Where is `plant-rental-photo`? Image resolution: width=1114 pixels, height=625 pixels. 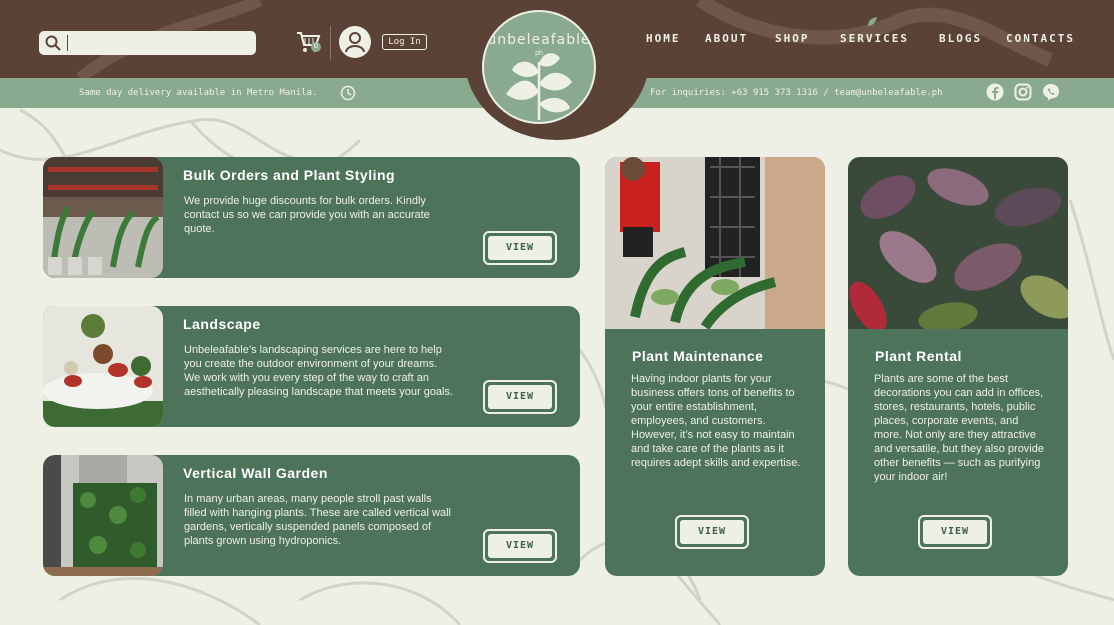
plant-rental-photo is located at coordinates (958, 243).